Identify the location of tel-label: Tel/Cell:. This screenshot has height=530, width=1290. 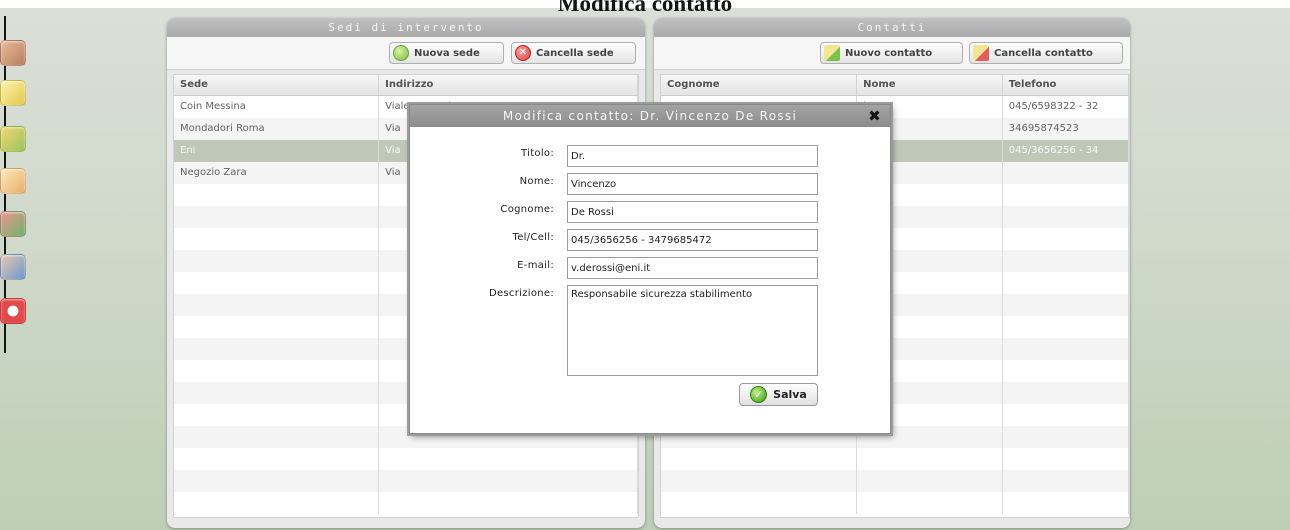
(533, 237).